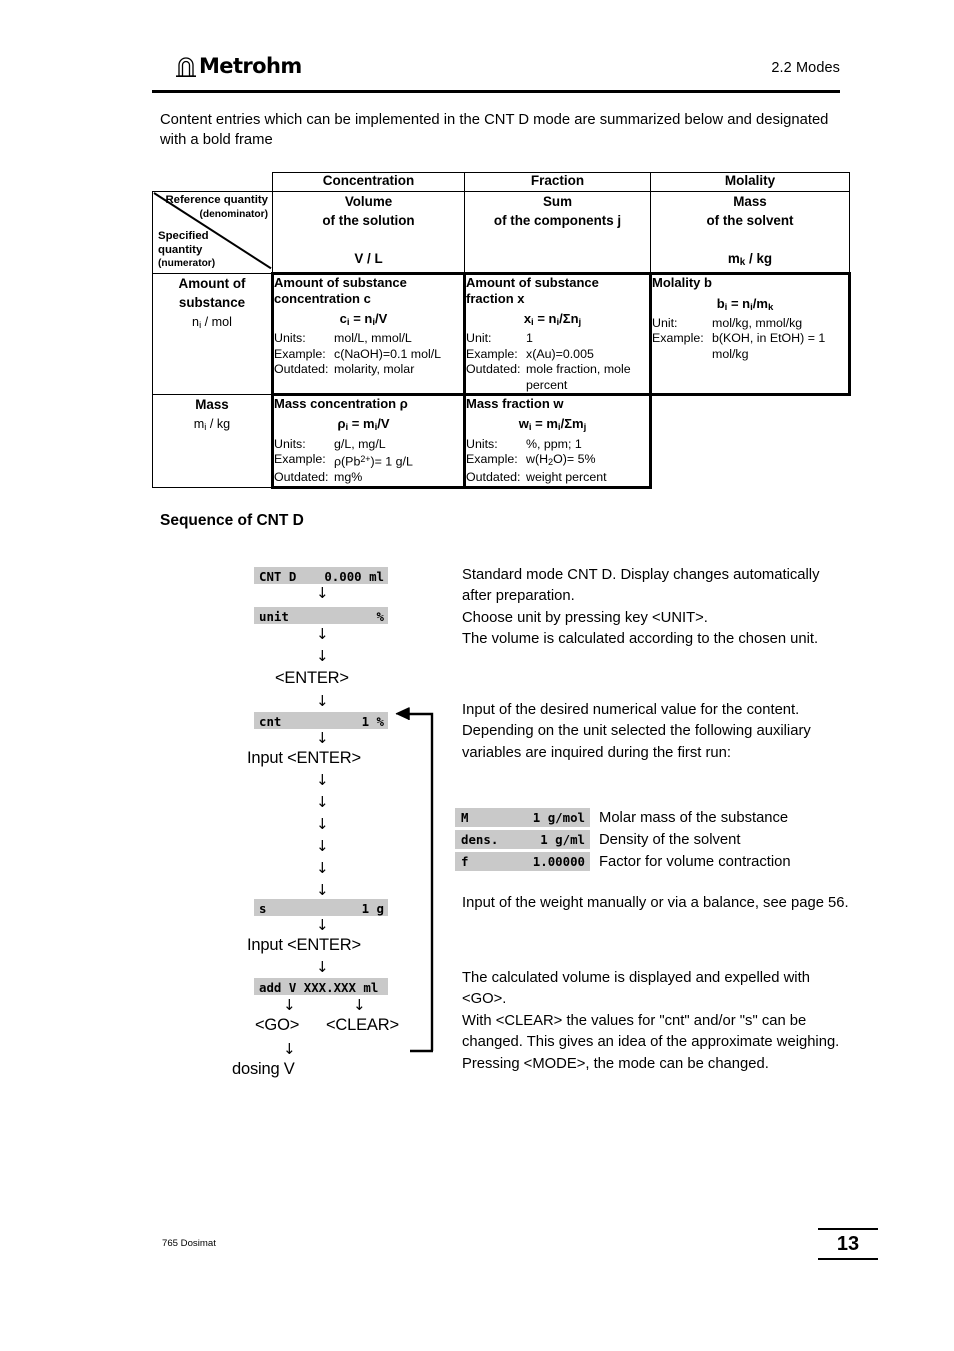 The width and height of the screenshot is (954, 1351). I want to click on cell-entry: Outdated: molarity, molar, so click(344, 369).